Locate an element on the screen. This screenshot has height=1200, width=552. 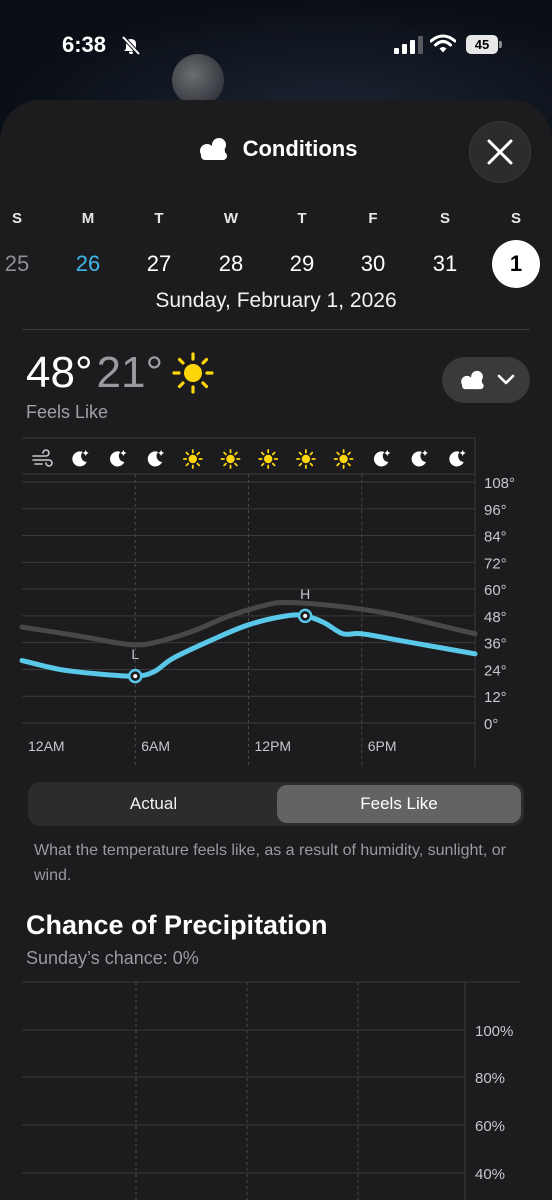
y-tick-label: 40% is located at coordinates (490, 1174).